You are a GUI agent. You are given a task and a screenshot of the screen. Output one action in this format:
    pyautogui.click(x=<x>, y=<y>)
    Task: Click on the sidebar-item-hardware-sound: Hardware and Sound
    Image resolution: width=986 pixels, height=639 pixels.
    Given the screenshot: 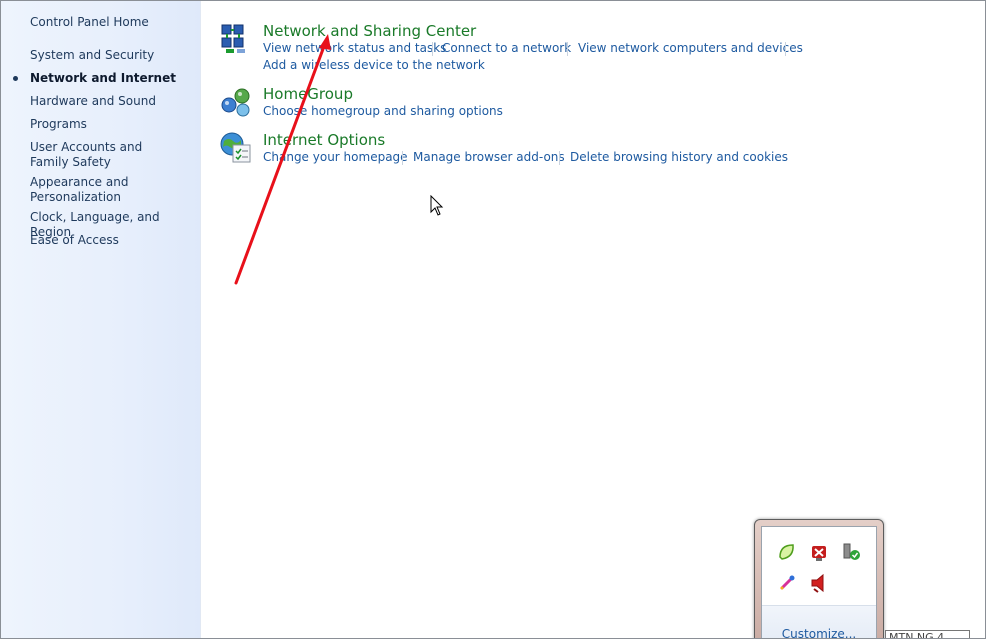 What is the action you would take?
    pyautogui.click(x=112, y=101)
    